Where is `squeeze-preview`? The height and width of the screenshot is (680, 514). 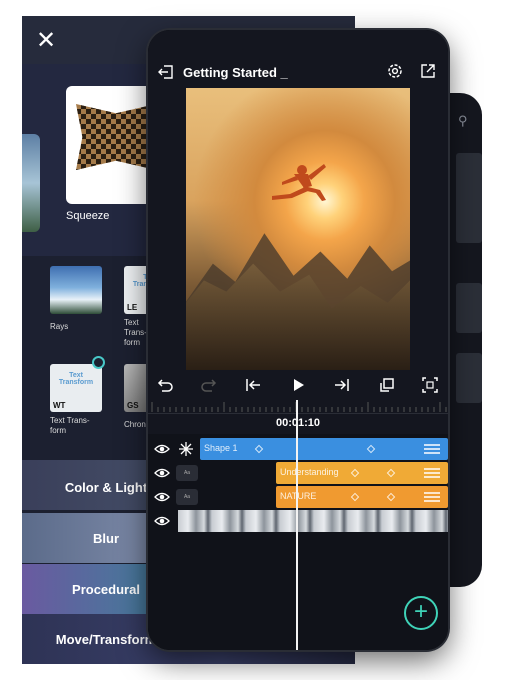 squeeze-preview is located at coordinates (116, 137).